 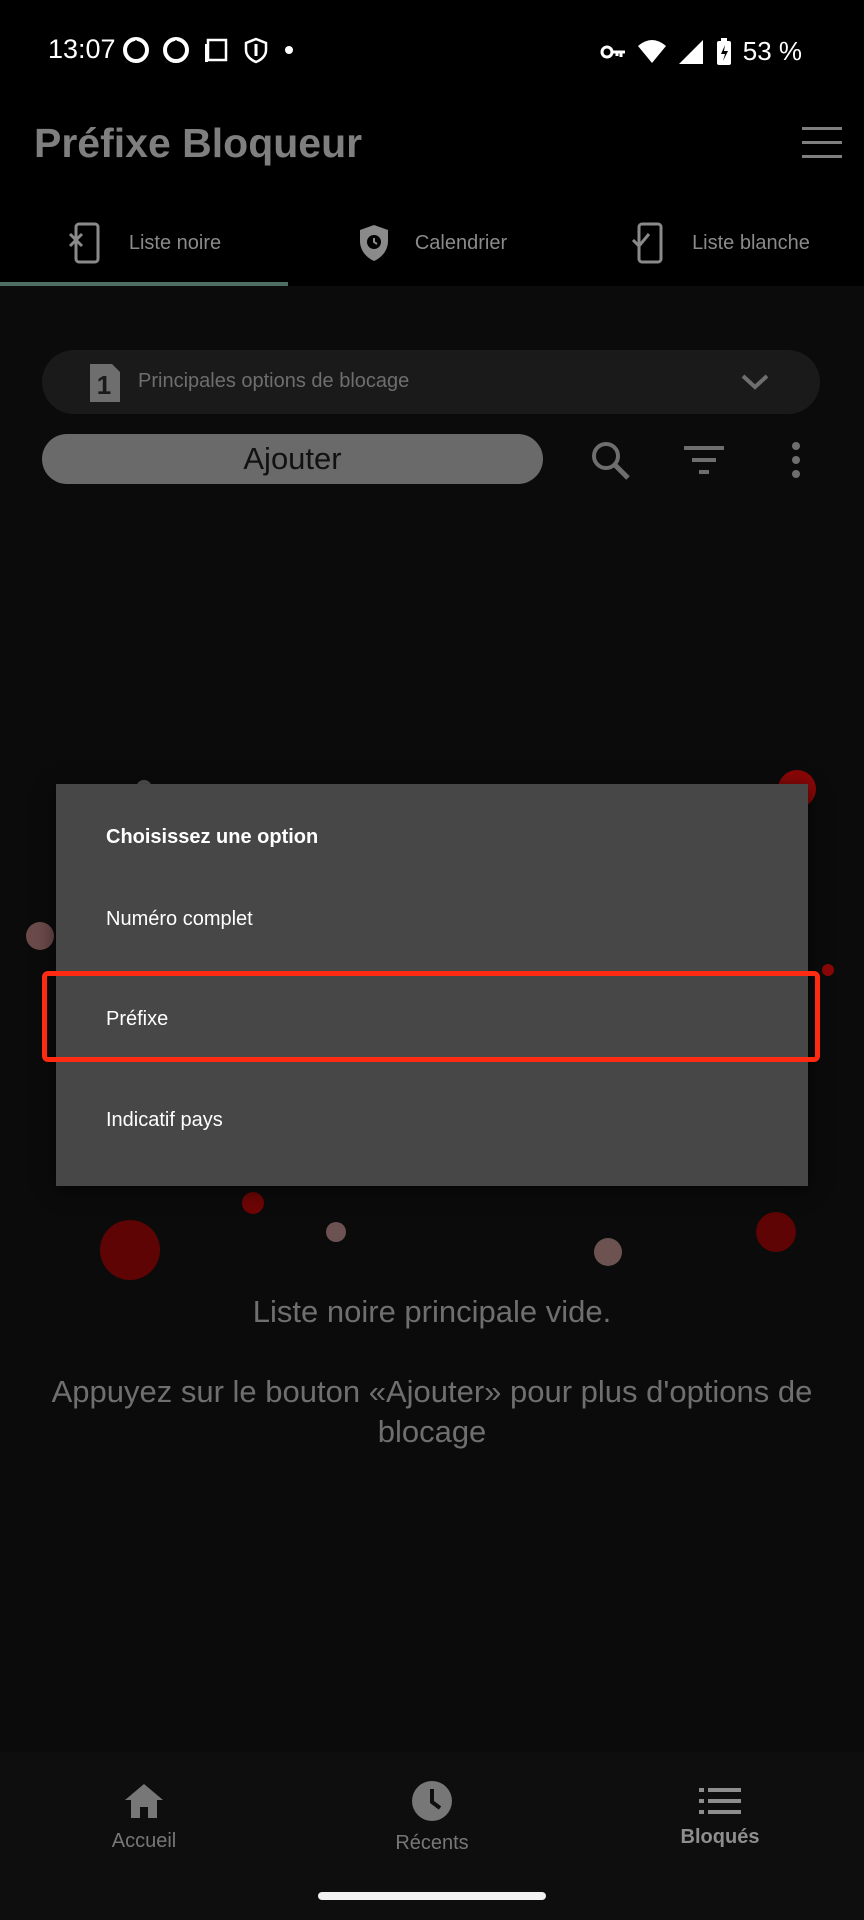 What do you see at coordinates (720, 1817) in the screenshot?
I see `nav-bloques: Bloqués` at bounding box center [720, 1817].